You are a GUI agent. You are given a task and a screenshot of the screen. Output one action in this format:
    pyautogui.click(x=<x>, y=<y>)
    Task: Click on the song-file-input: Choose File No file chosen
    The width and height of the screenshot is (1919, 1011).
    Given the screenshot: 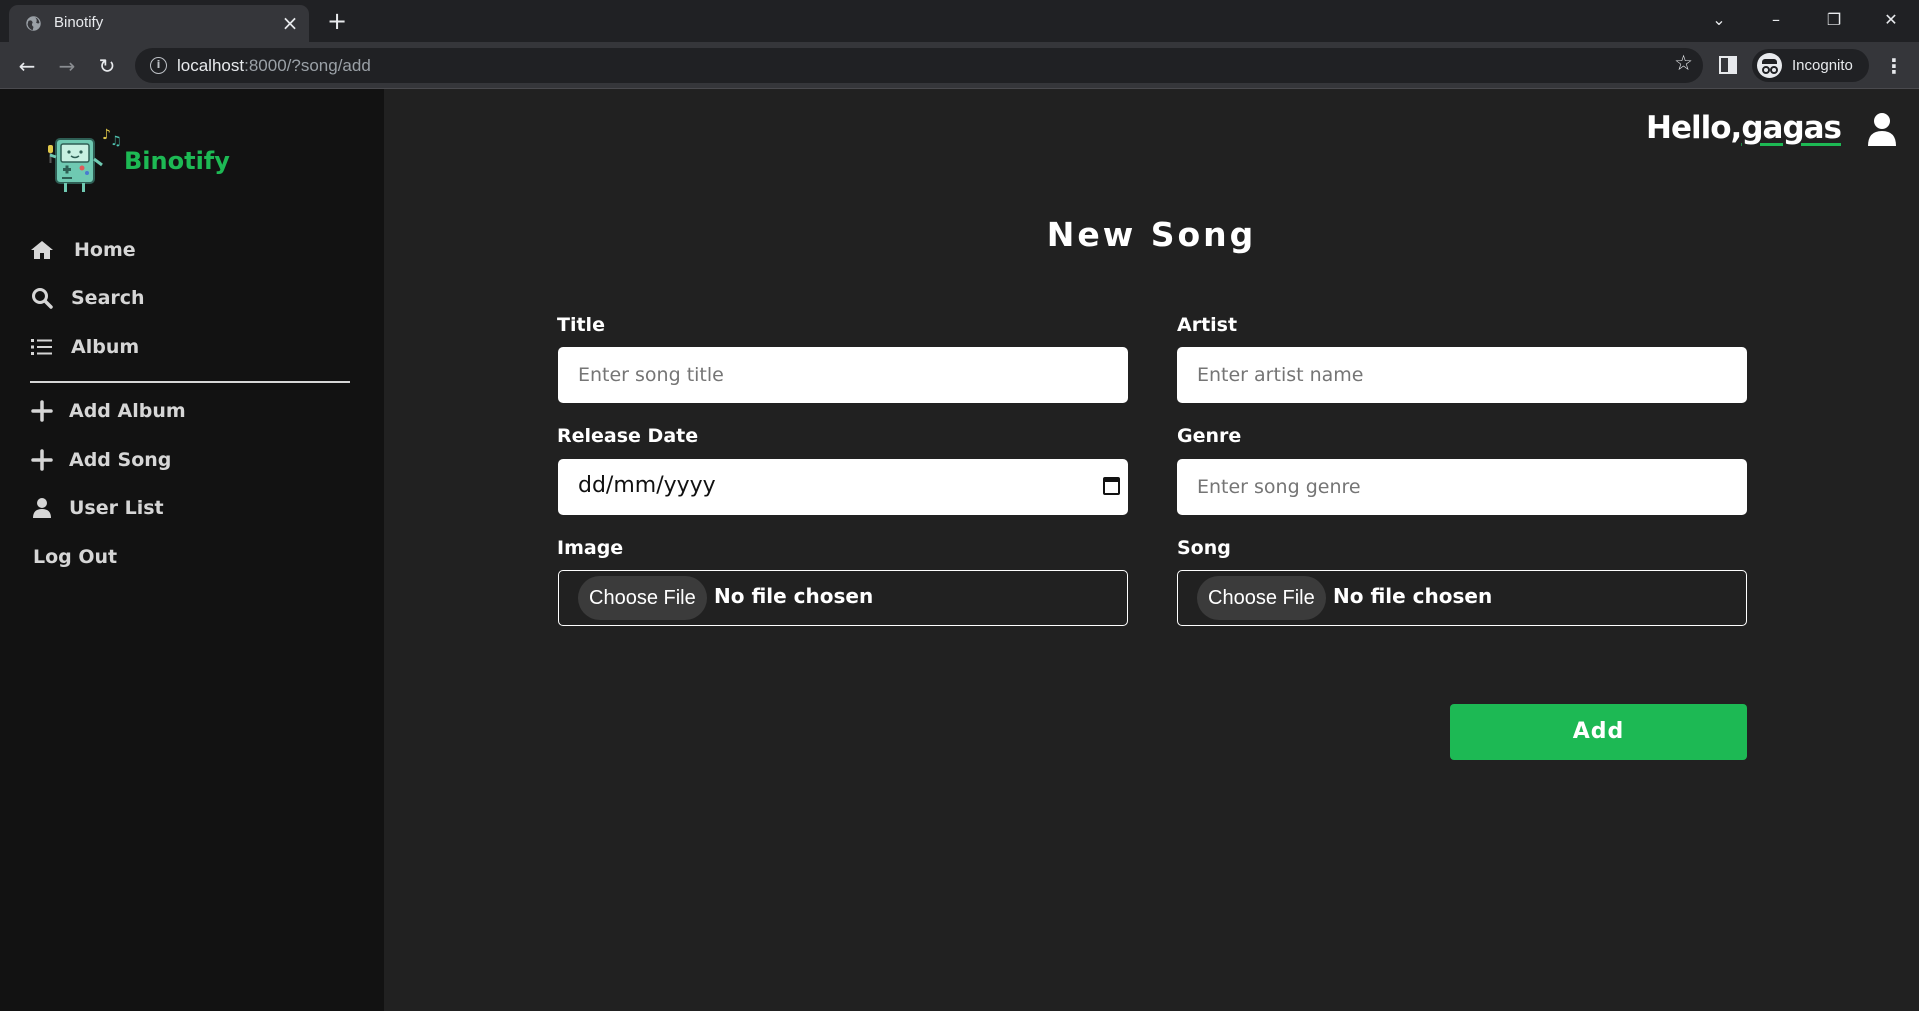 What is the action you would take?
    pyautogui.click(x=1462, y=598)
    